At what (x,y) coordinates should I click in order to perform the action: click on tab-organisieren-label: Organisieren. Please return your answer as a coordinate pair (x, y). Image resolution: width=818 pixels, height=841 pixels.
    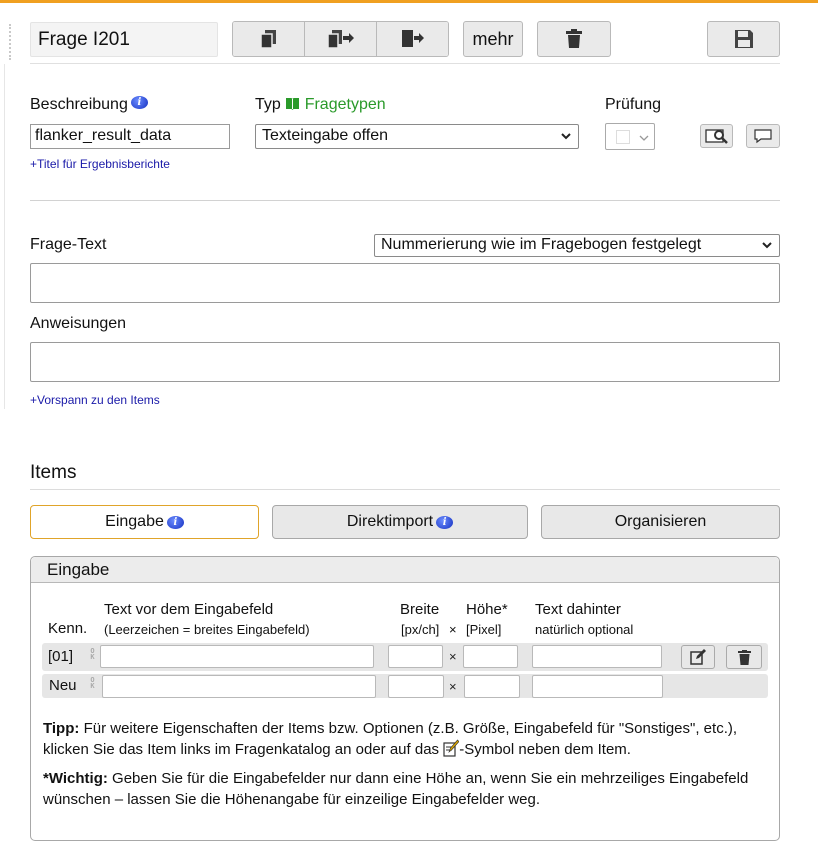
    Looking at the image, I should click on (660, 521).